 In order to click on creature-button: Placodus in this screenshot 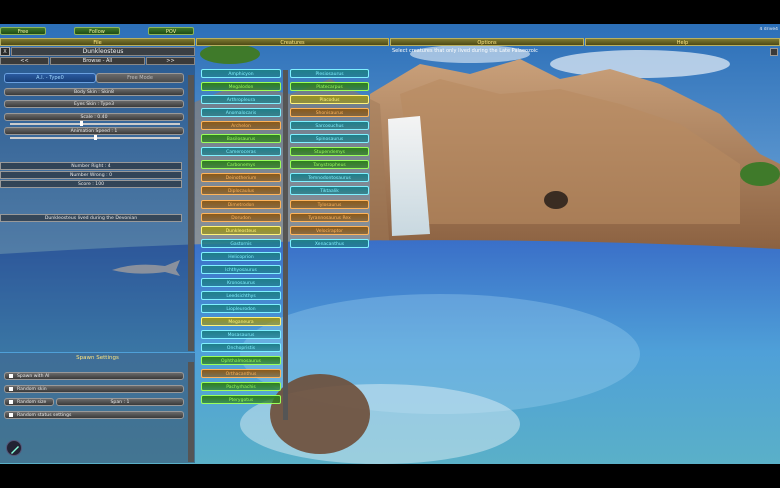, I will do `click(329, 100)`.